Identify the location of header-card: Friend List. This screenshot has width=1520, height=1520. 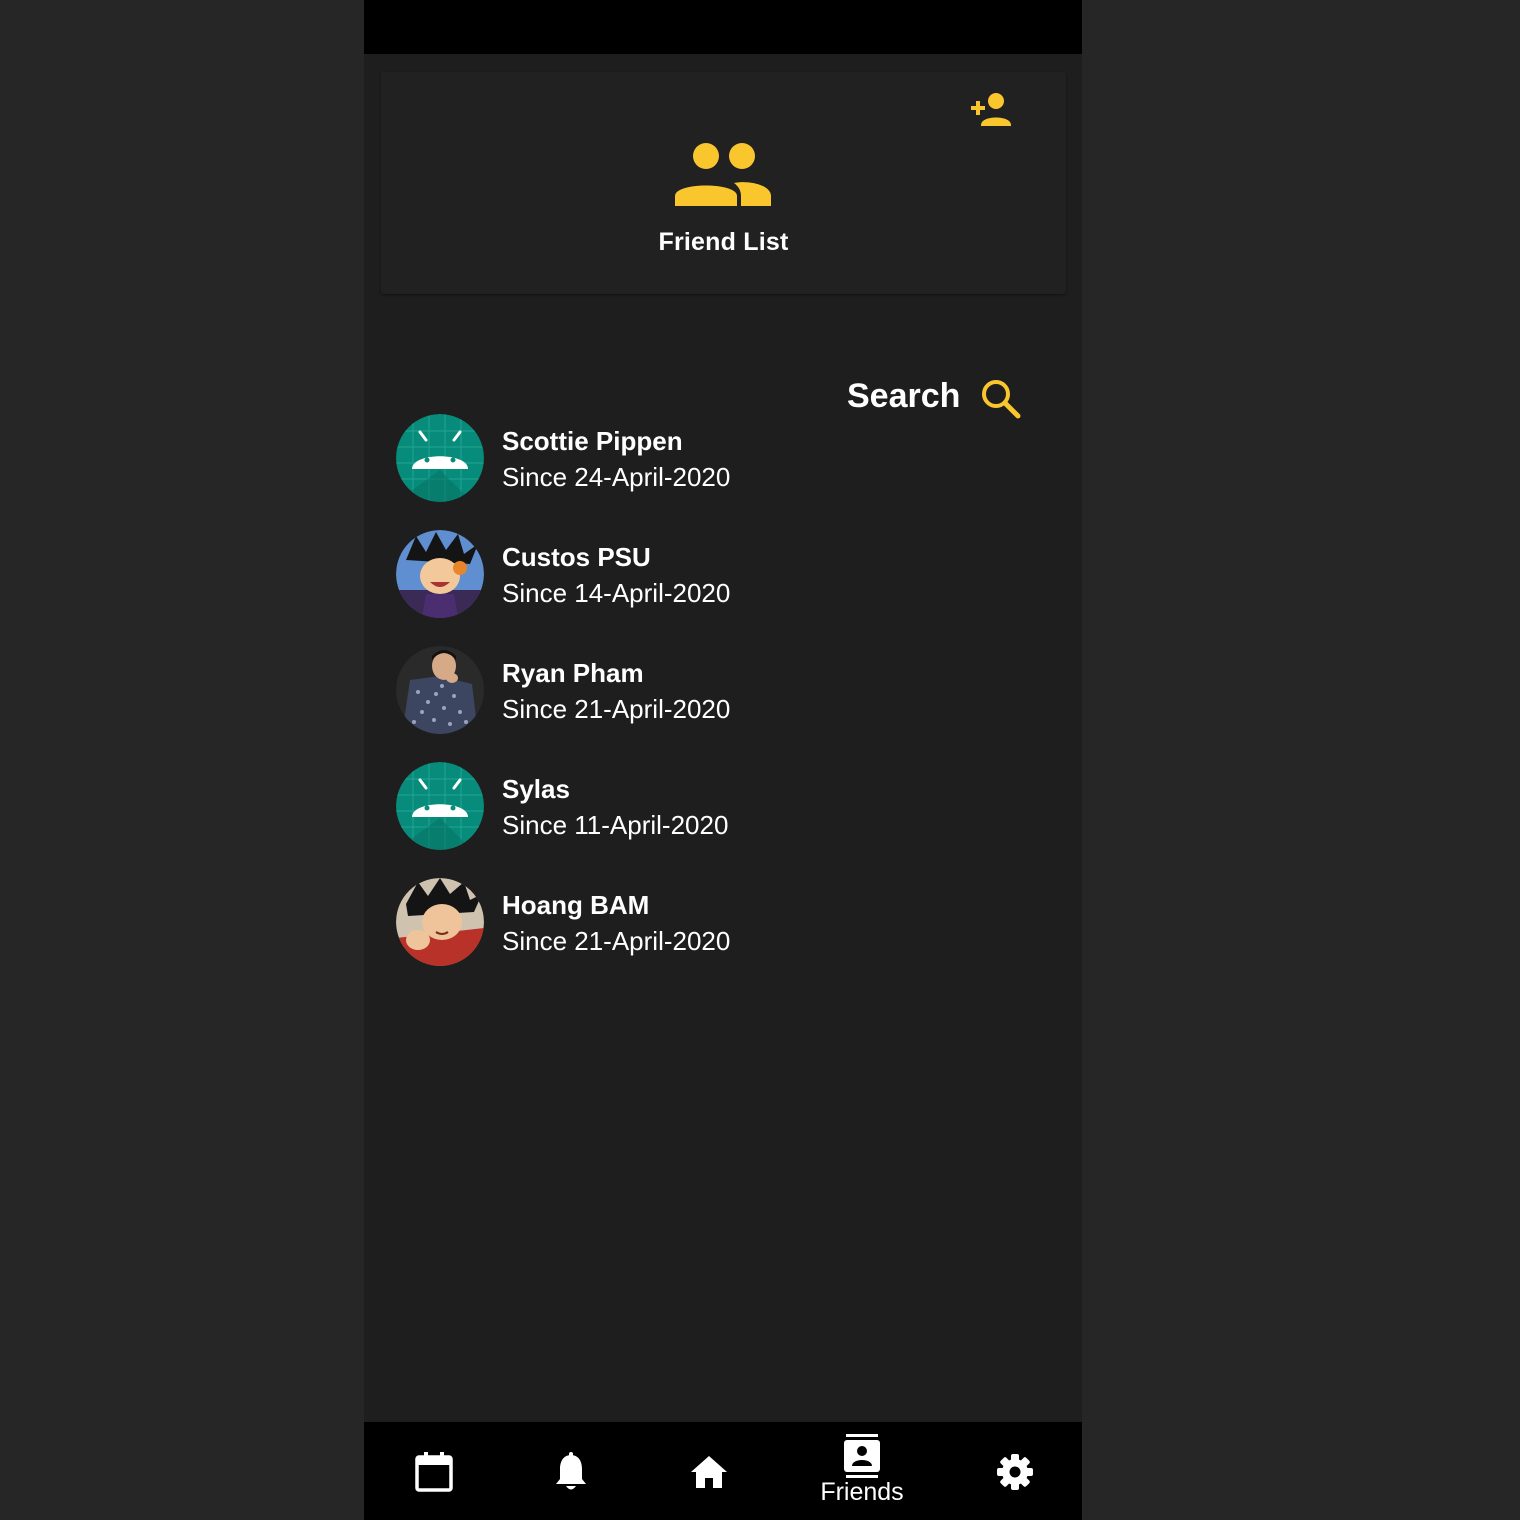
(723, 183).